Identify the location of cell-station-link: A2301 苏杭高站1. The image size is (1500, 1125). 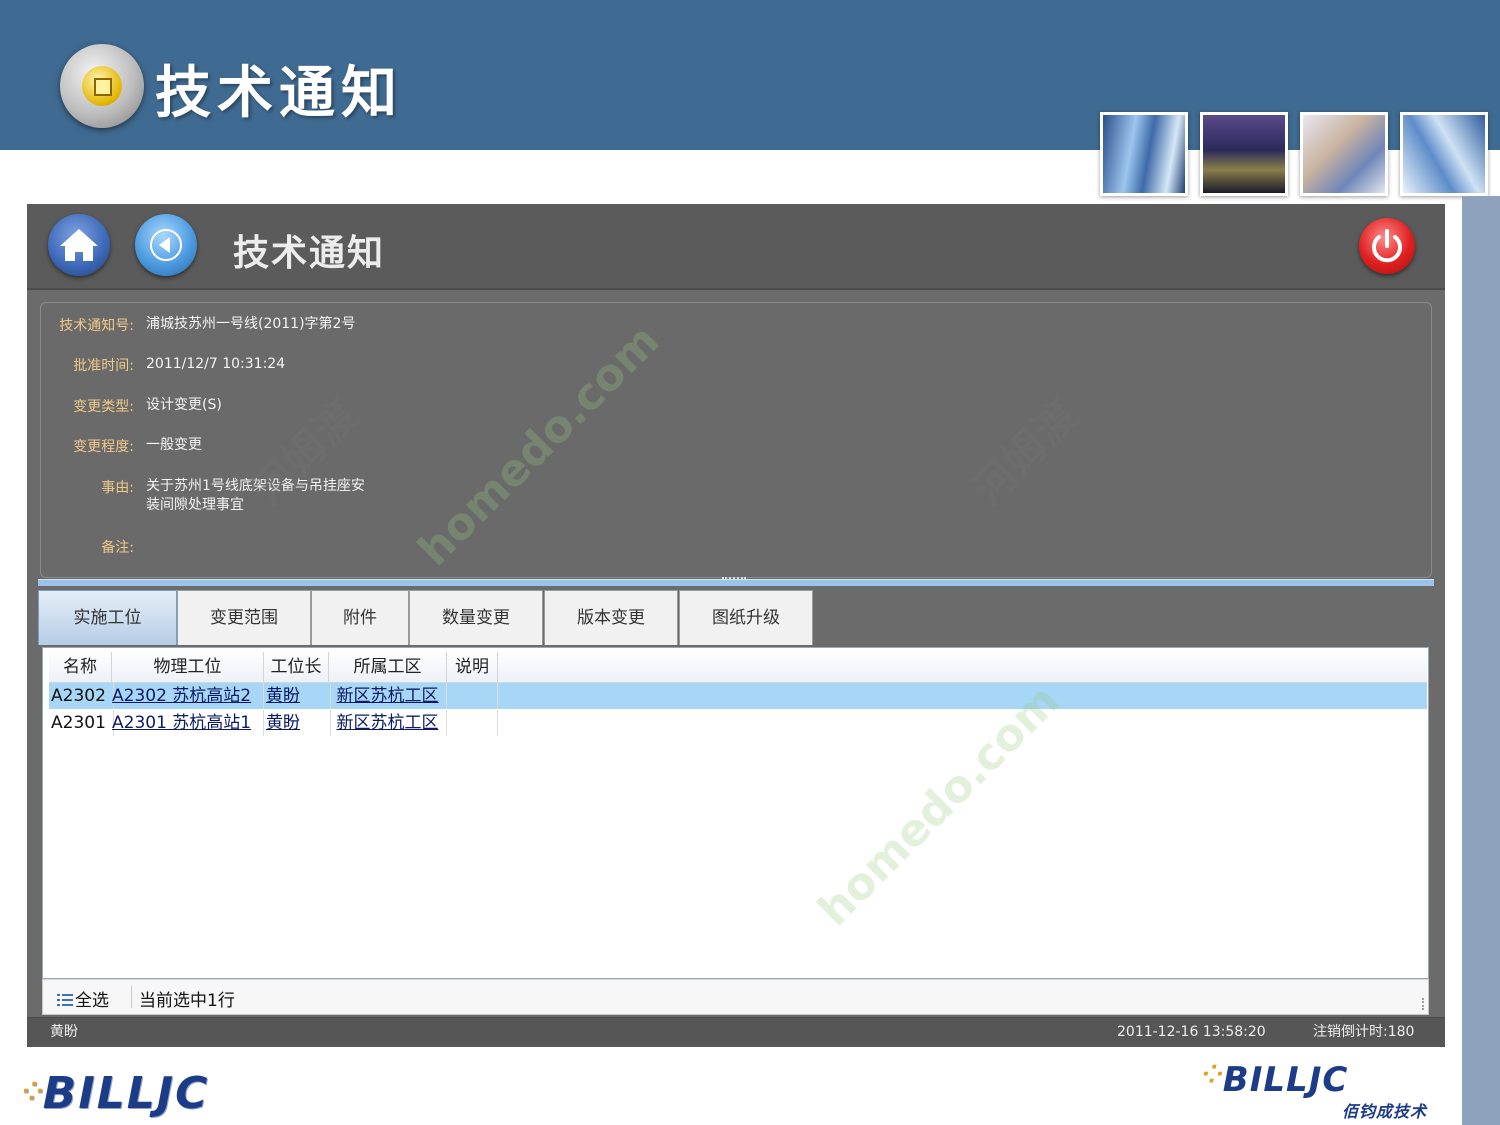
(188, 723).